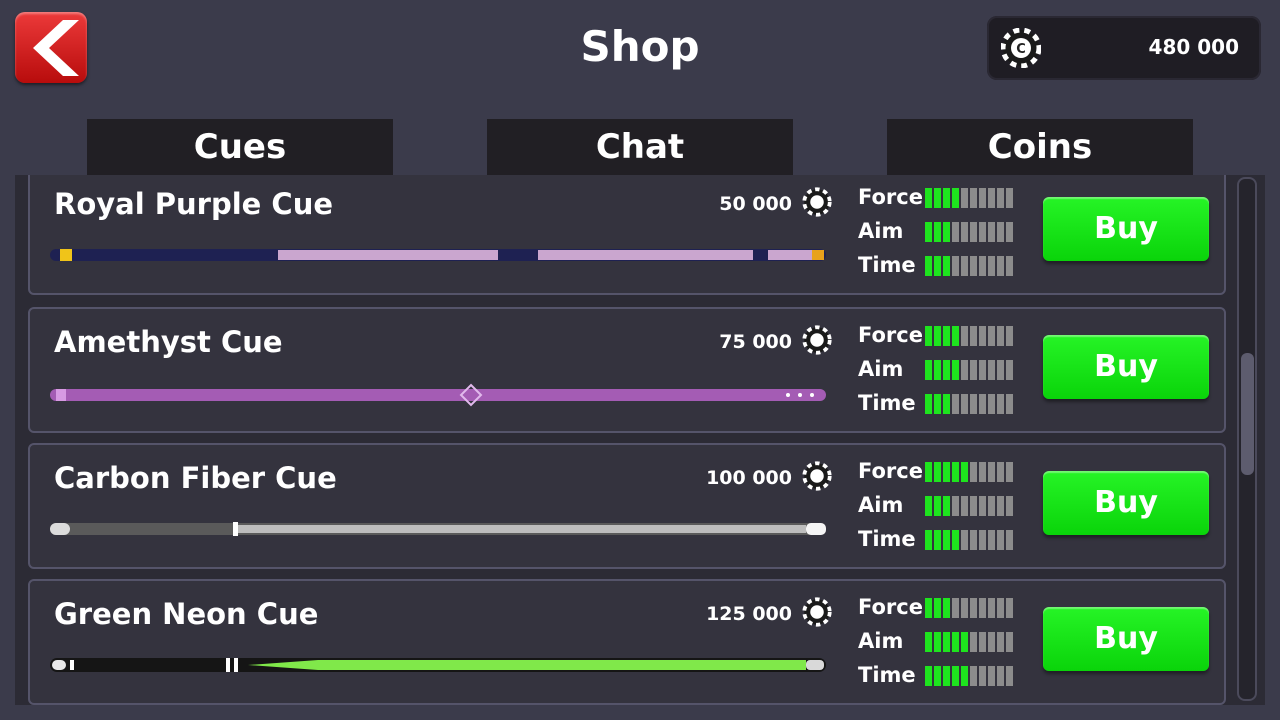 The image size is (1280, 720). I want to click on cue-name: Amethyst Cue, so click(168, 342).